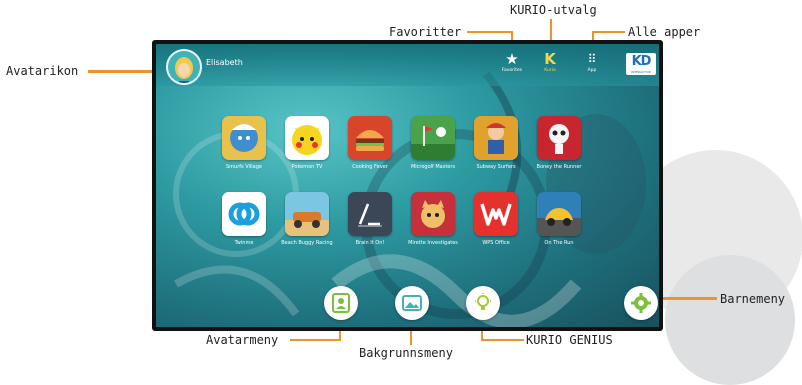 The height and width of the screenshot is (385, 802). I want to click on app-name: Twinme, so click(244, 243).